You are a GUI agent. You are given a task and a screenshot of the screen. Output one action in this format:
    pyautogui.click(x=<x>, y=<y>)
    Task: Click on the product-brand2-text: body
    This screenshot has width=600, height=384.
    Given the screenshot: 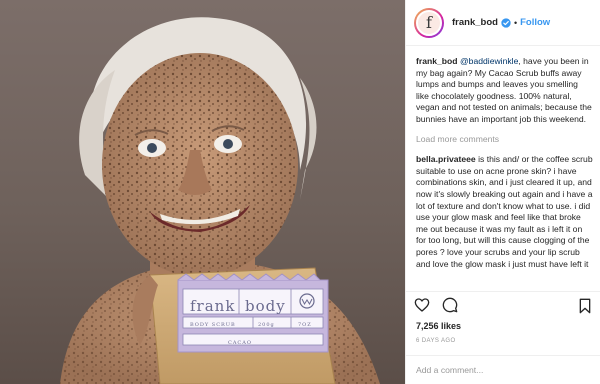 What is the action you would take?
    pyautogui.click(x=265, y=306)
    